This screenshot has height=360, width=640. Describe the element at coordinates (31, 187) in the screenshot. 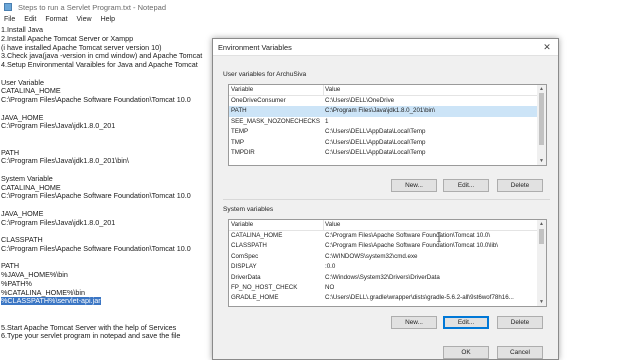

I see `notepad-line-text: CATALINA_HOME` at that location.